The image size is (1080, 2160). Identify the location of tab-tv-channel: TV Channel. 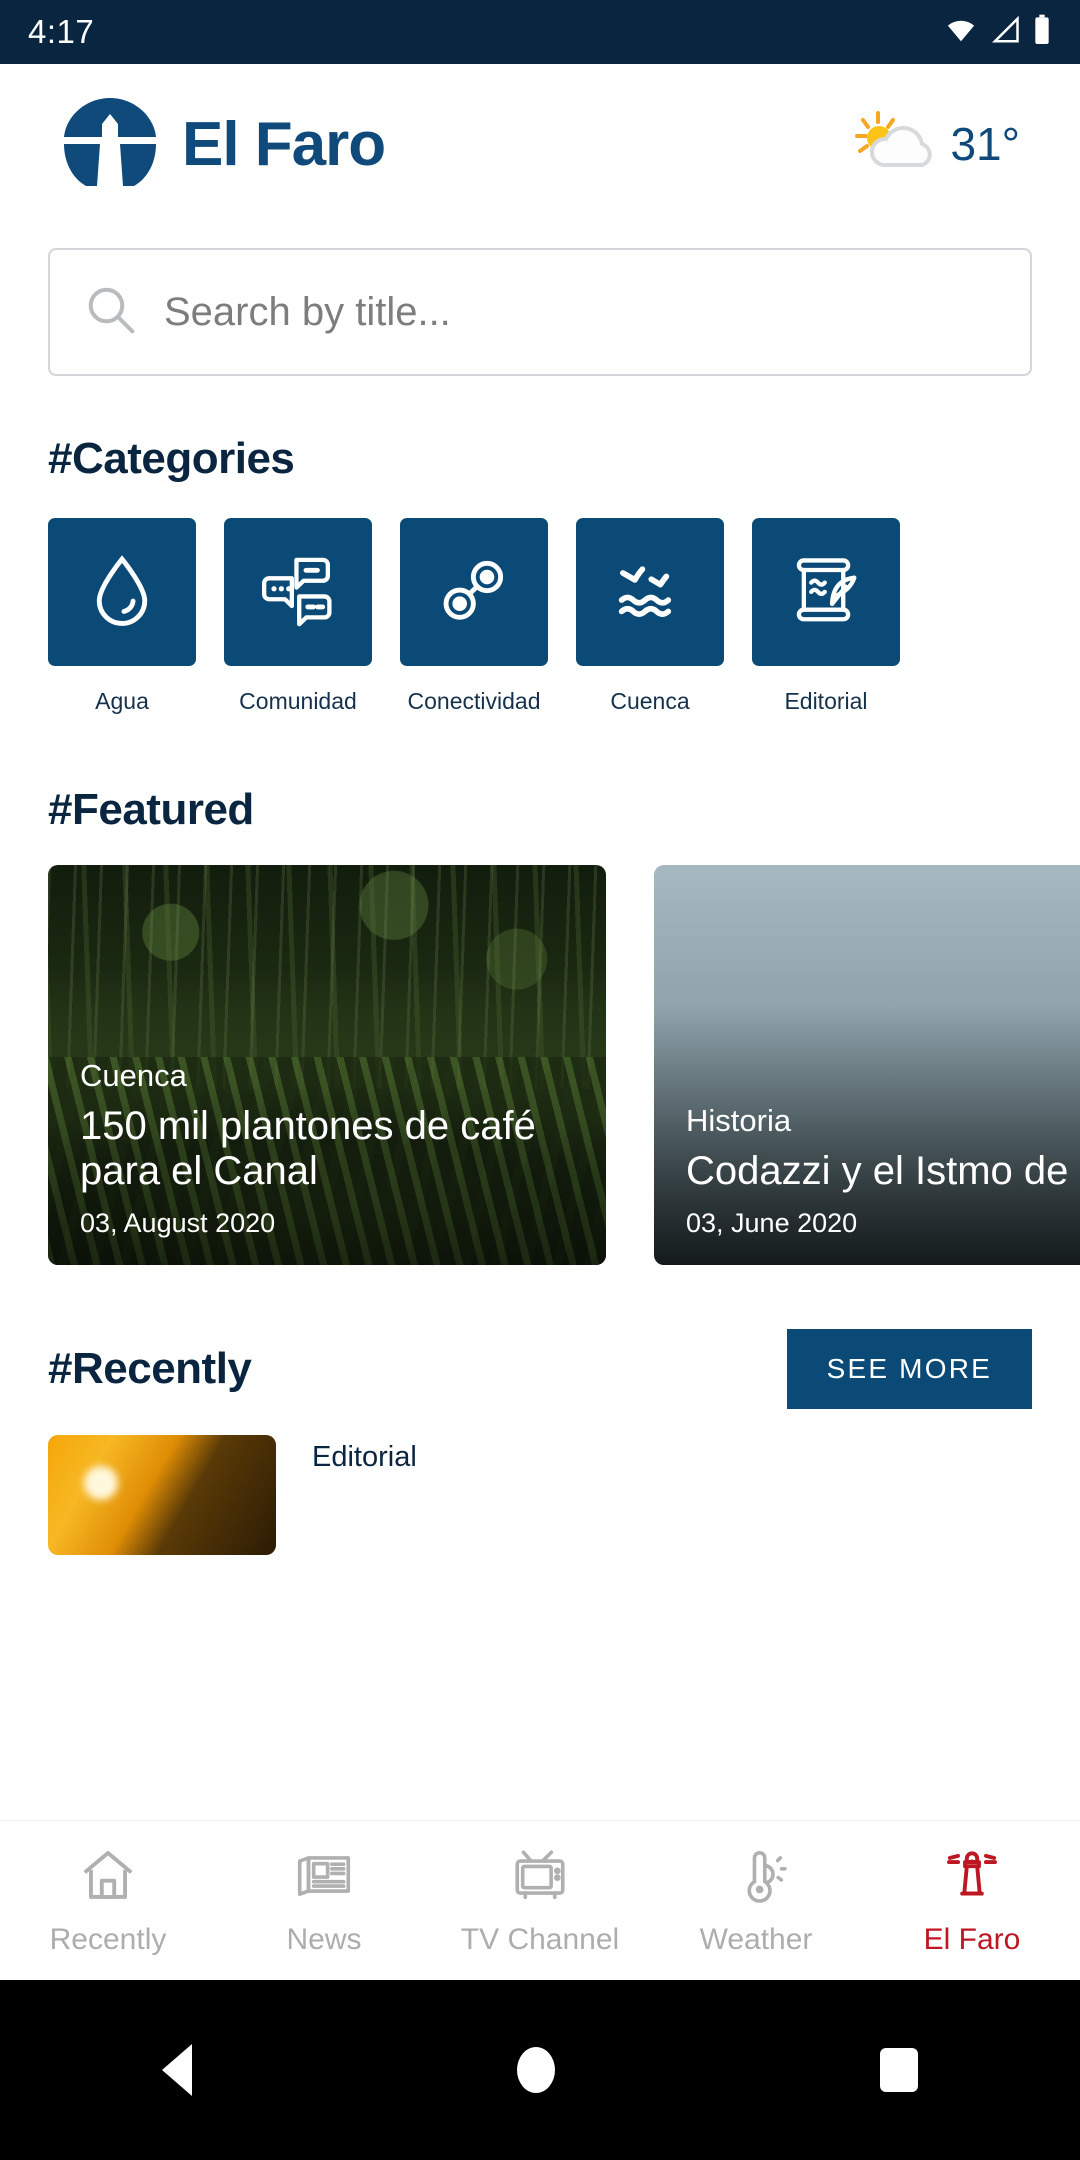
(540, 1900).